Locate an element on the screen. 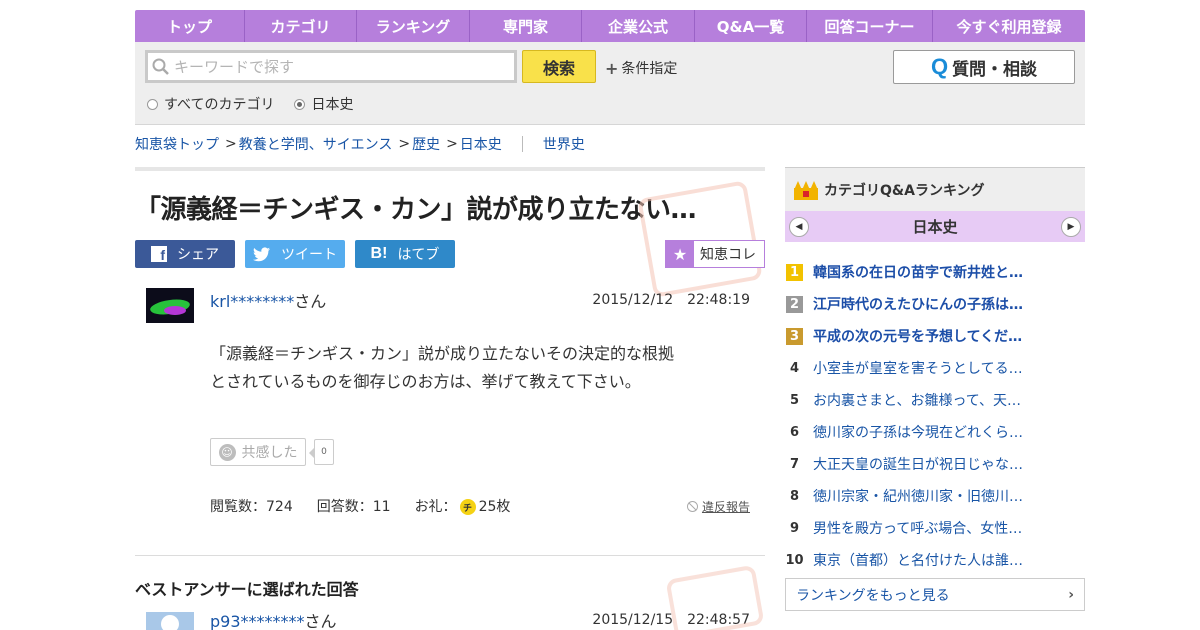 The width and height of the screenshot is (1200, 630). scope-current-label: 日本史 is located at coordinates (332, 105).